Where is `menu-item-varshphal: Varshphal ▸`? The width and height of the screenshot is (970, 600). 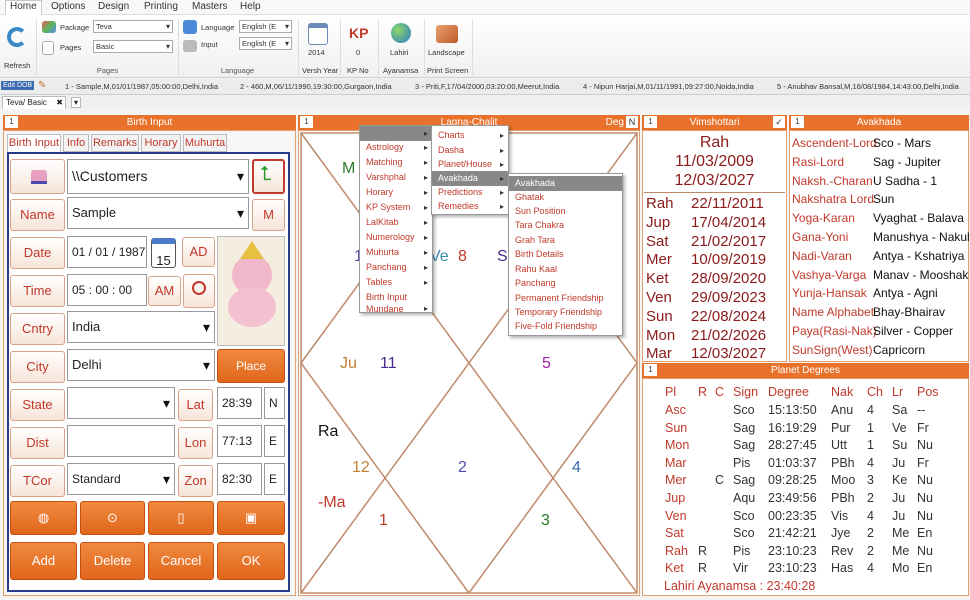 menu-item-varshphal: Varshphal ▸ is located at coordinates (396, 177).